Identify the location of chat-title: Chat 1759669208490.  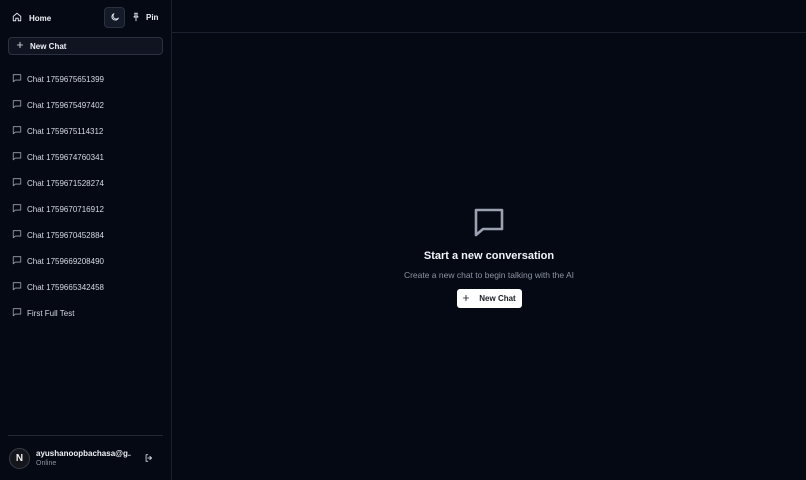
(65, 261).